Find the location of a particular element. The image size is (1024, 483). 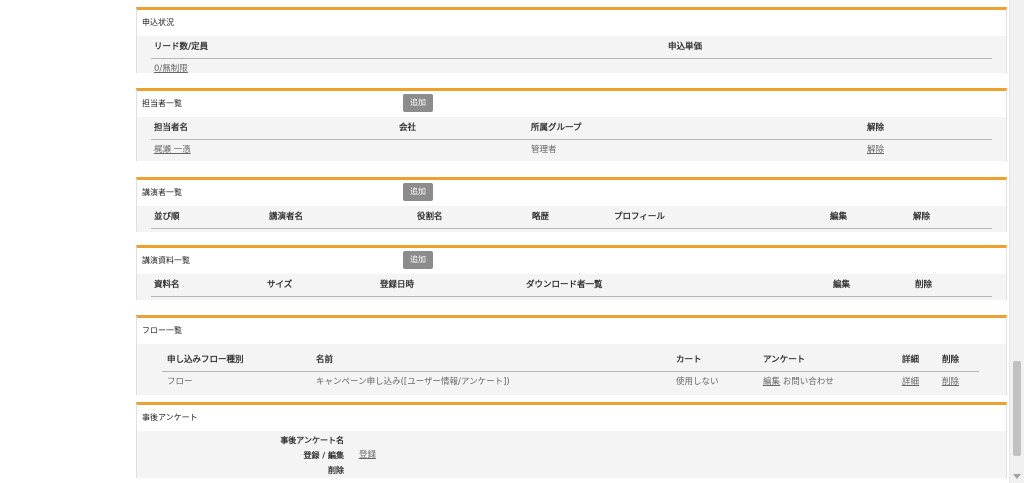

post-survey-name-label: 事後アンケート名 is located at coordinates (312, 440).